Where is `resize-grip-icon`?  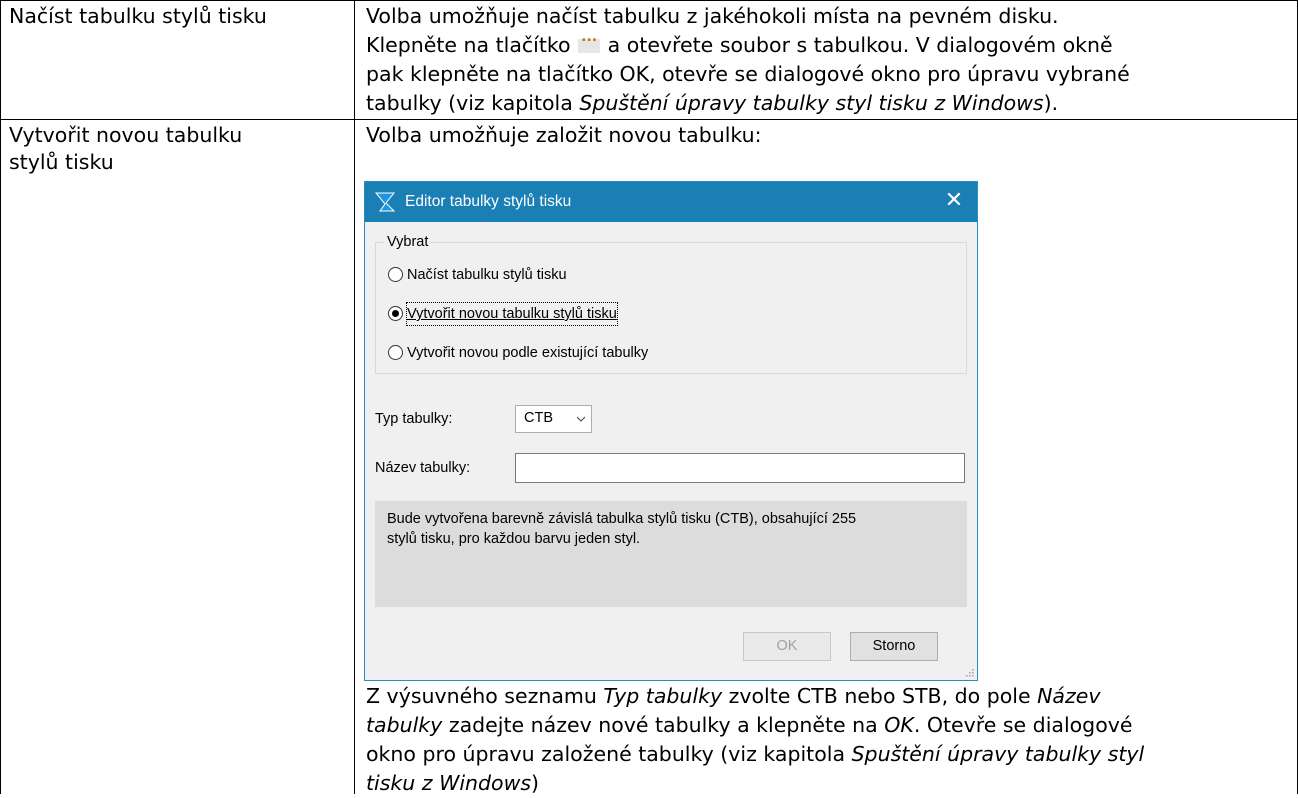
resize-grip-icon is located at coordinates (969, 672).